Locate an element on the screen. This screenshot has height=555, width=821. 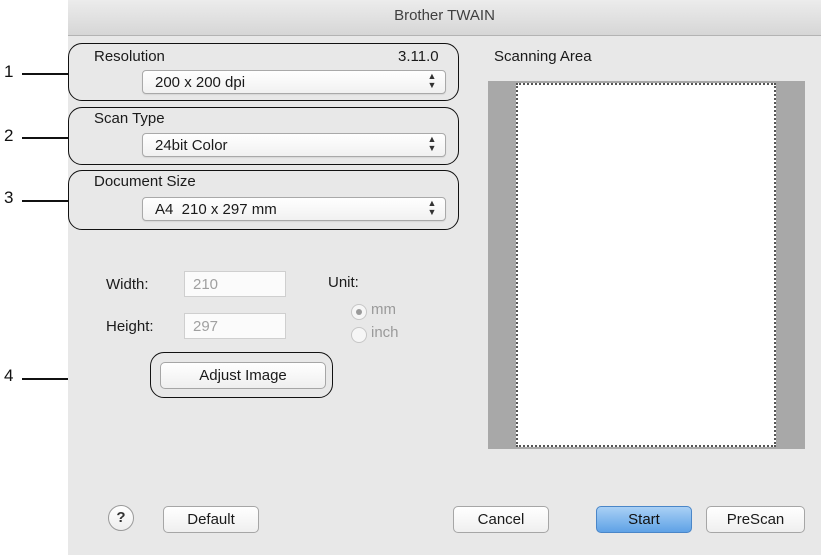
window-title: Brother TWAIN is located at coordinates (444, 15).